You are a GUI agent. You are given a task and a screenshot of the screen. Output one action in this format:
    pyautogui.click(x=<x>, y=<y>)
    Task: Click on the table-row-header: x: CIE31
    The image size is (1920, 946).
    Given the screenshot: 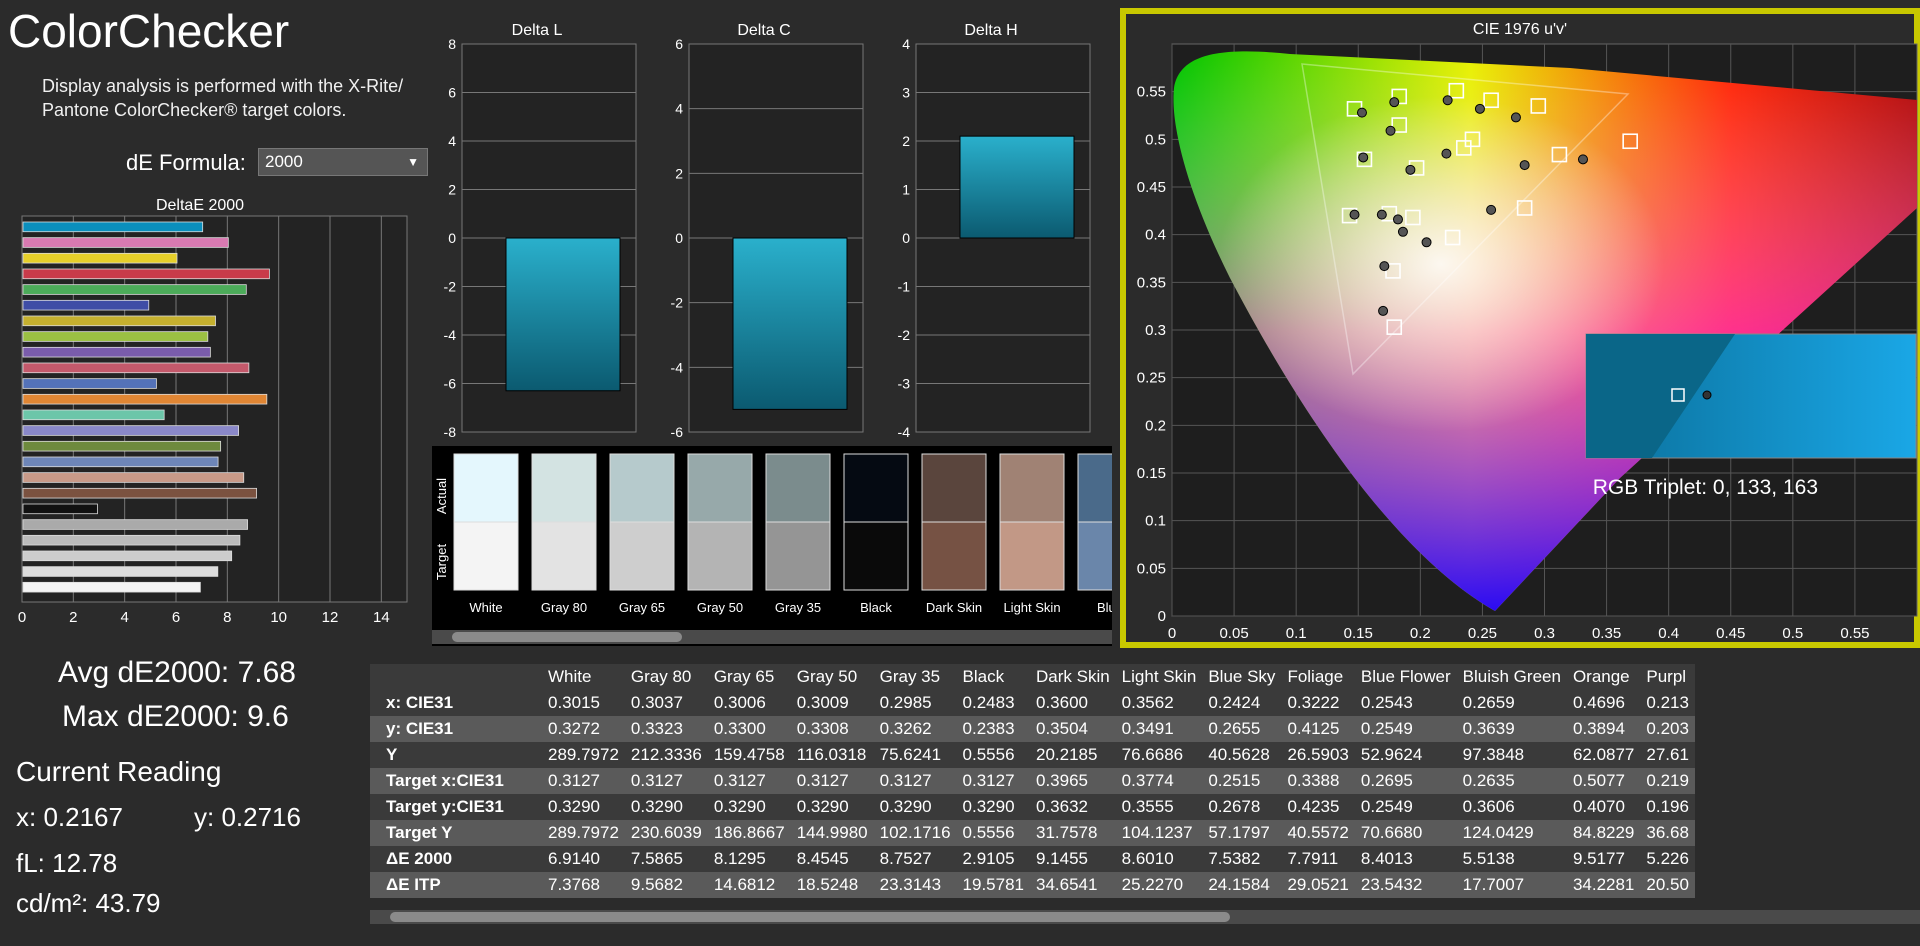 What is the action you would take?
    pyautogui.click(x=456, y=703)
    